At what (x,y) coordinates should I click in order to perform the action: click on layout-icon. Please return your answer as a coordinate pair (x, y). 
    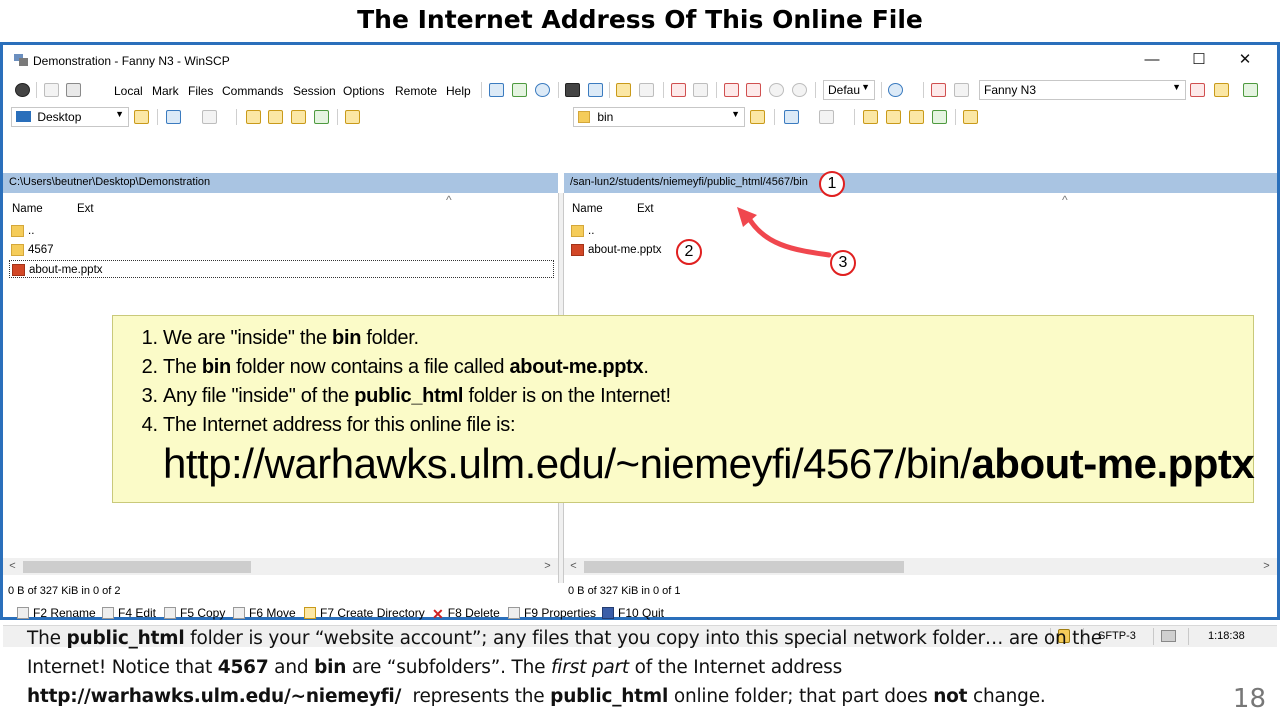
    Looking at the image, I should click on (1250, 90).